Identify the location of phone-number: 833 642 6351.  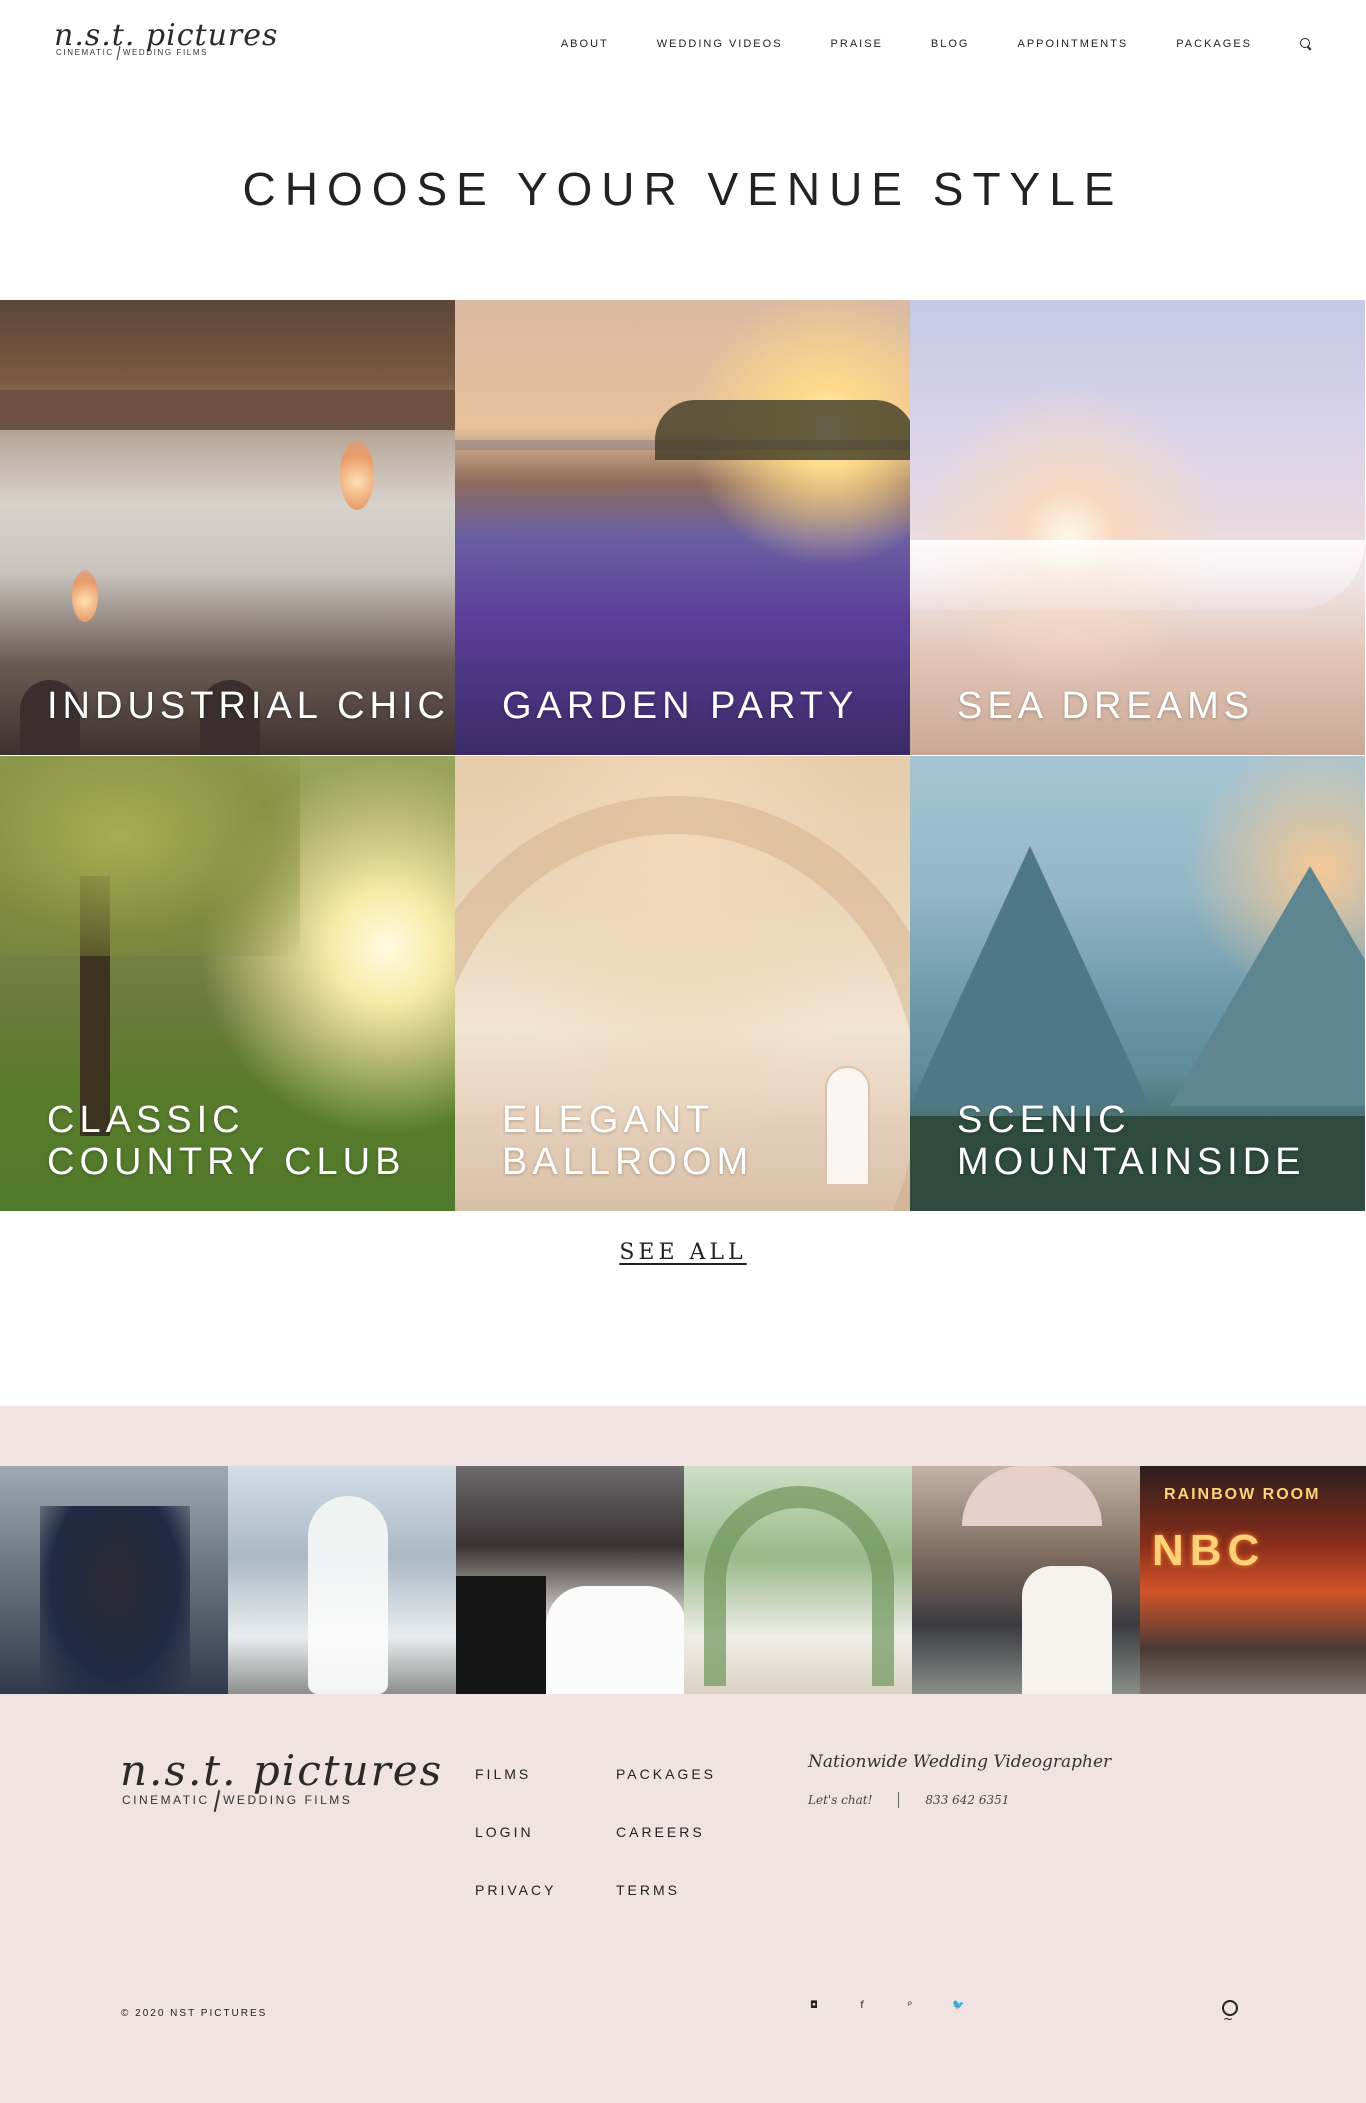
(967, 1800).